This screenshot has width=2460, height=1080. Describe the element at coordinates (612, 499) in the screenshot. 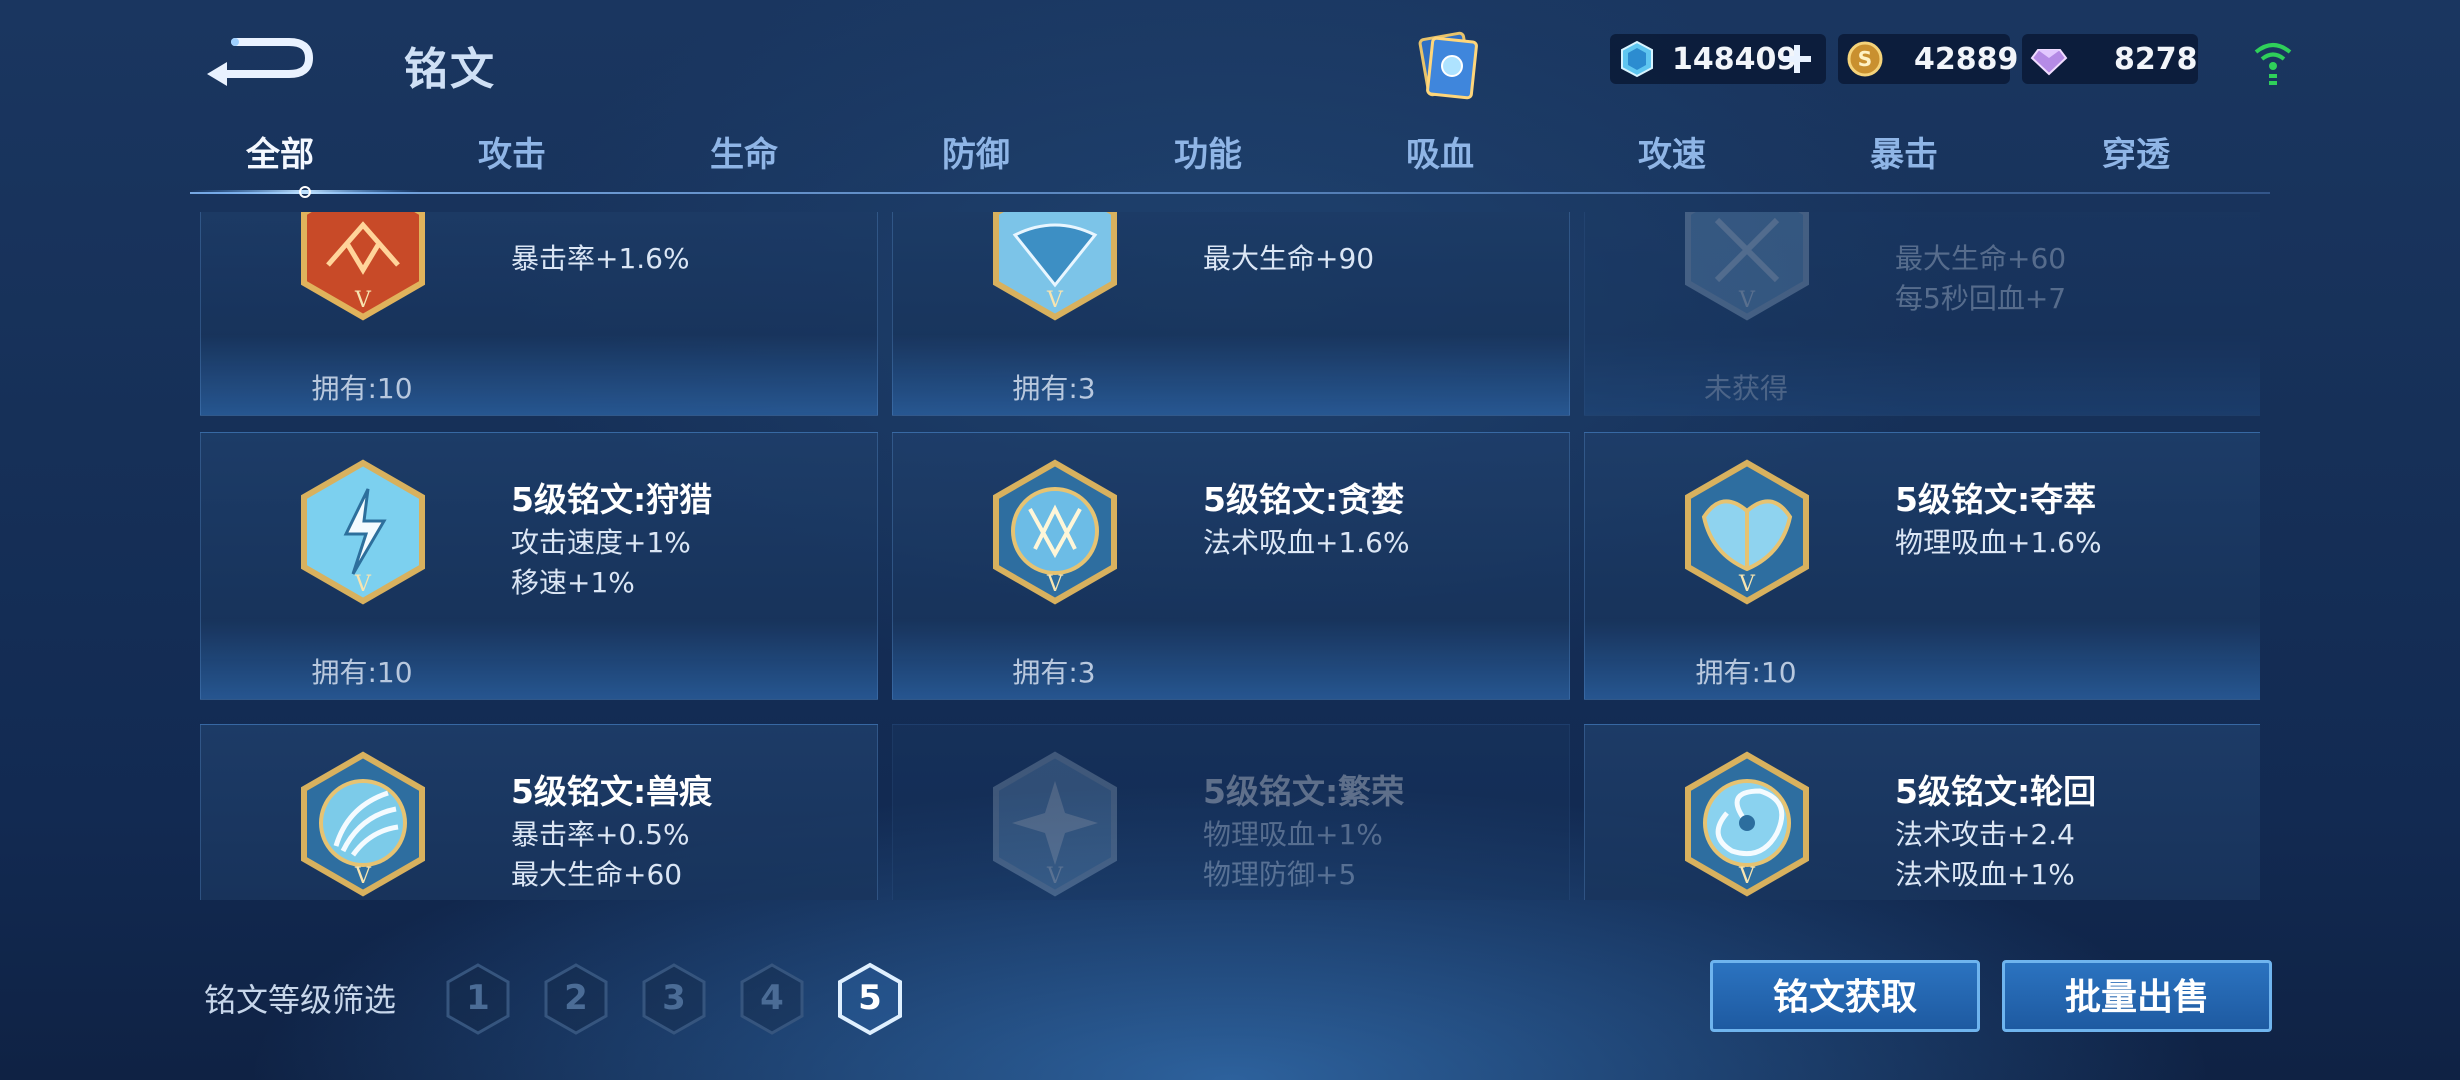

I see `rune-name: 5级铭文:狩猎` at that location.